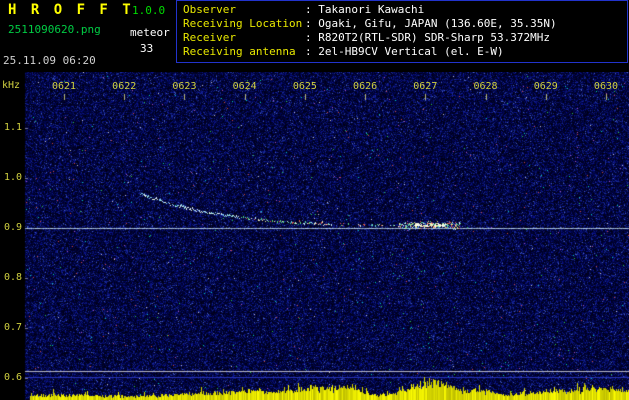  What do you see at coordinates (431, 23) in the screenshot?
I see `info-value: : Ogaki, Gifu, JAPAN (136.60E, 35.35N)` at bounding box center [431, 23].